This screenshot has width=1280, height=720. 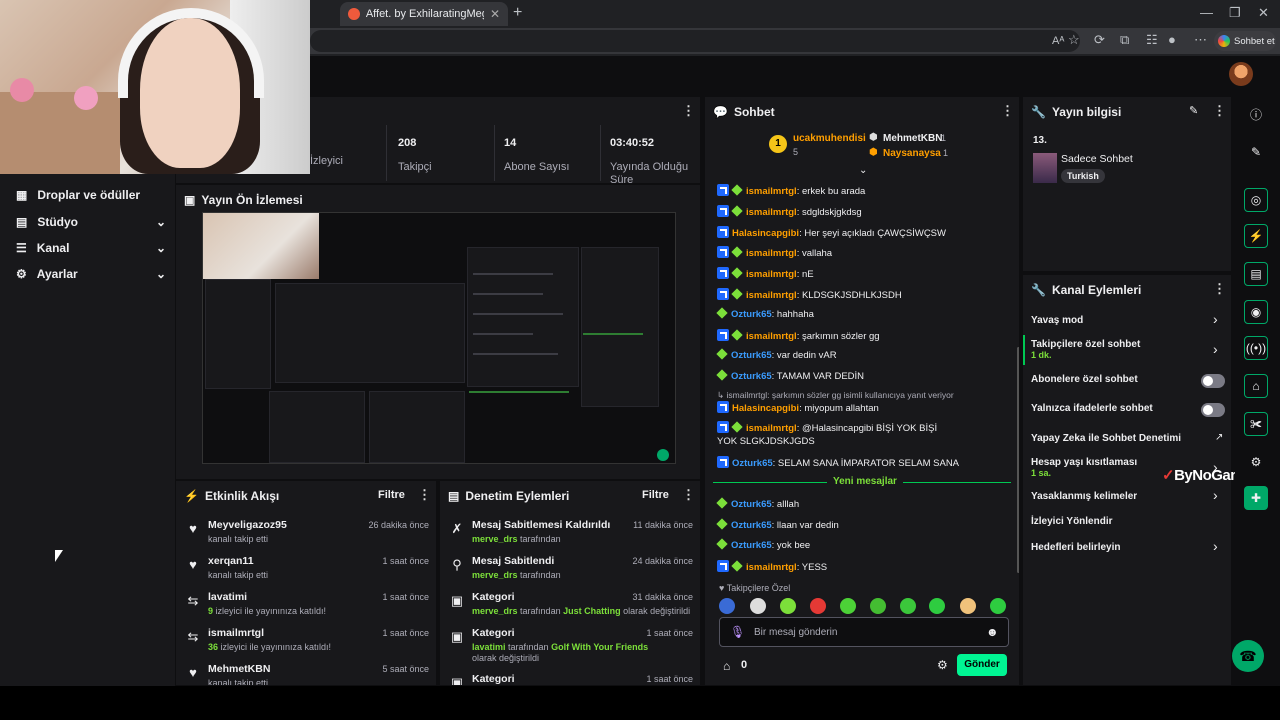 I want to click on collapse-chevron-icon: ⌄, so click(x=863, y=170).